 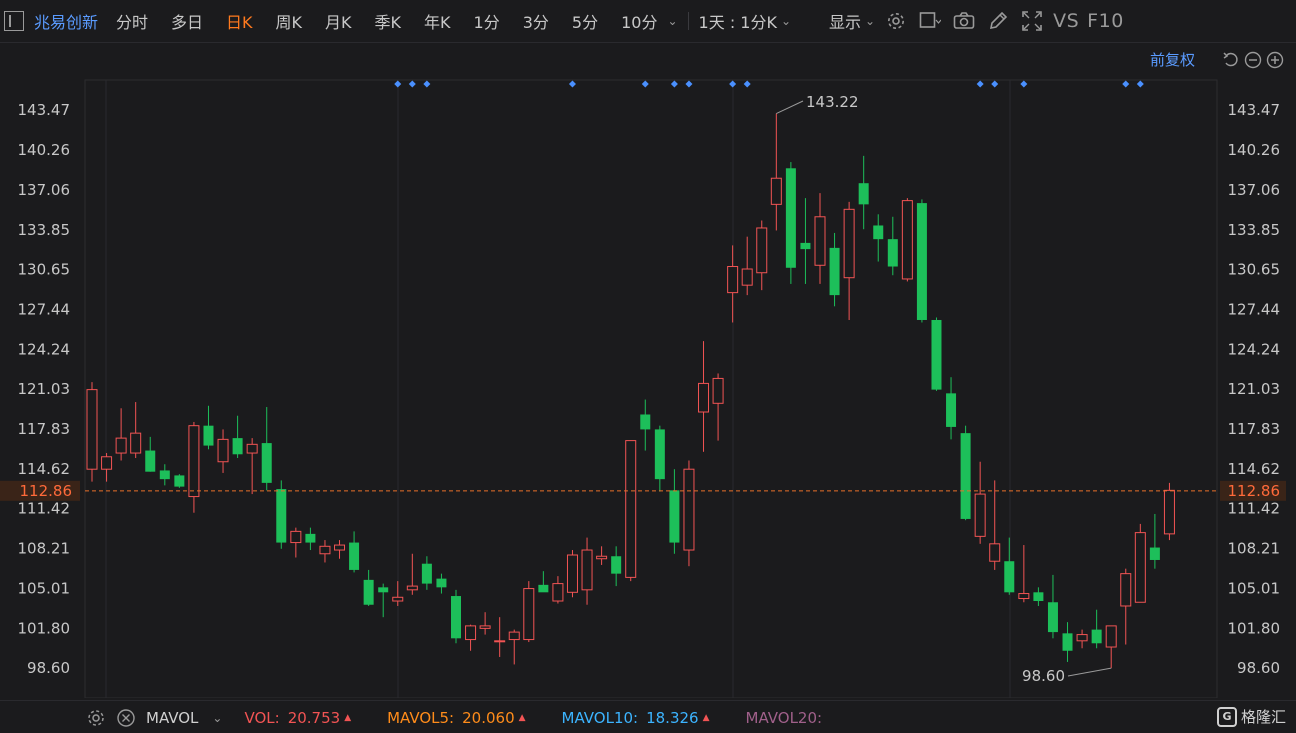 I want to click on brand-watermark: G 格隆汇, so click(x=1251, y=716).